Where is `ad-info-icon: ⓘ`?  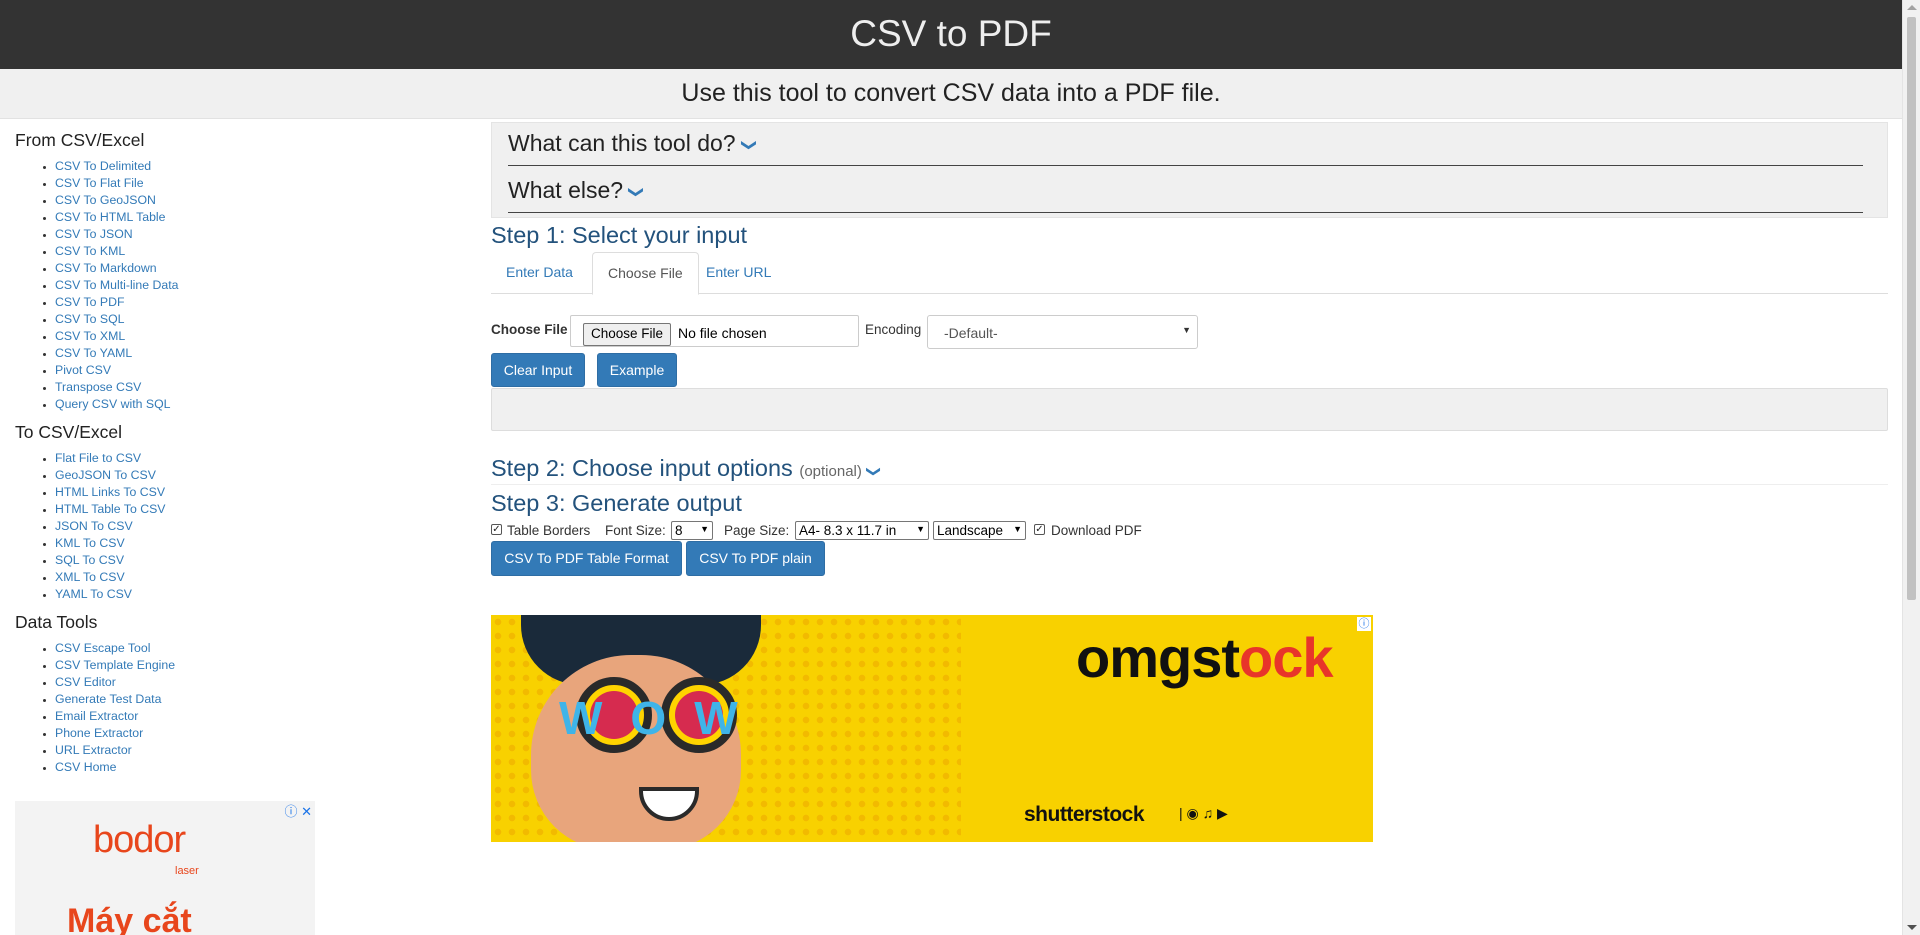
ad-info-icon: ⓘ is located at coordinates (1364, 624).